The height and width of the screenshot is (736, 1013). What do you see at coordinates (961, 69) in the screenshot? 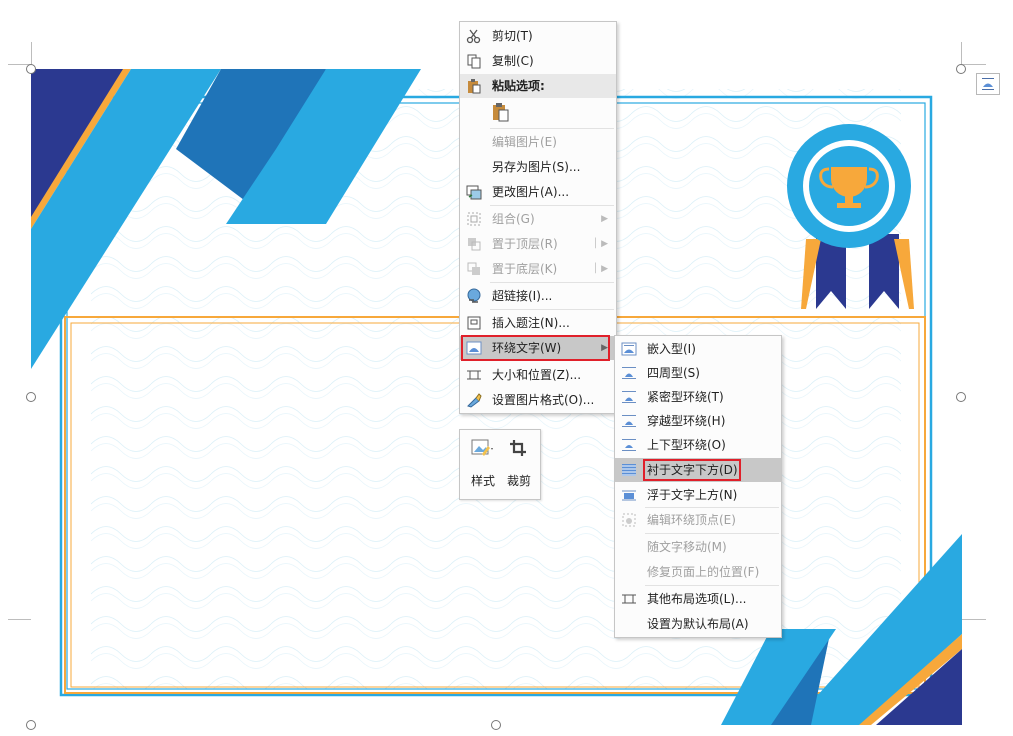
I see `resize-handle-top-right` at bounding box center [961, 69].